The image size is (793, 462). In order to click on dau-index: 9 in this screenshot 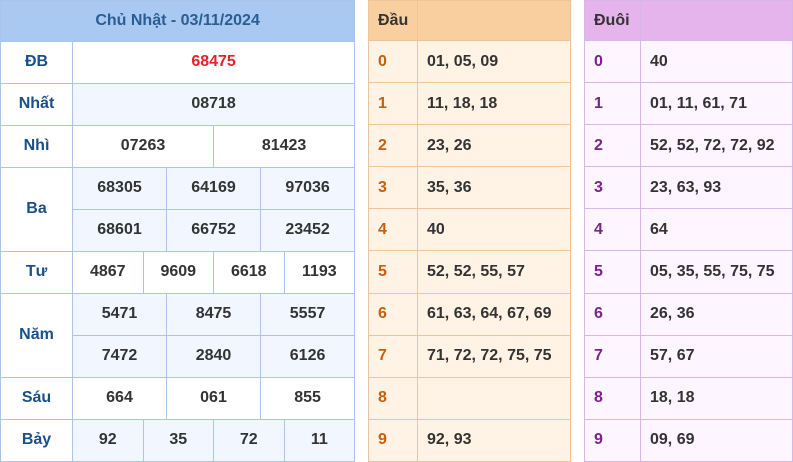, I will do `click(393, 440)`.